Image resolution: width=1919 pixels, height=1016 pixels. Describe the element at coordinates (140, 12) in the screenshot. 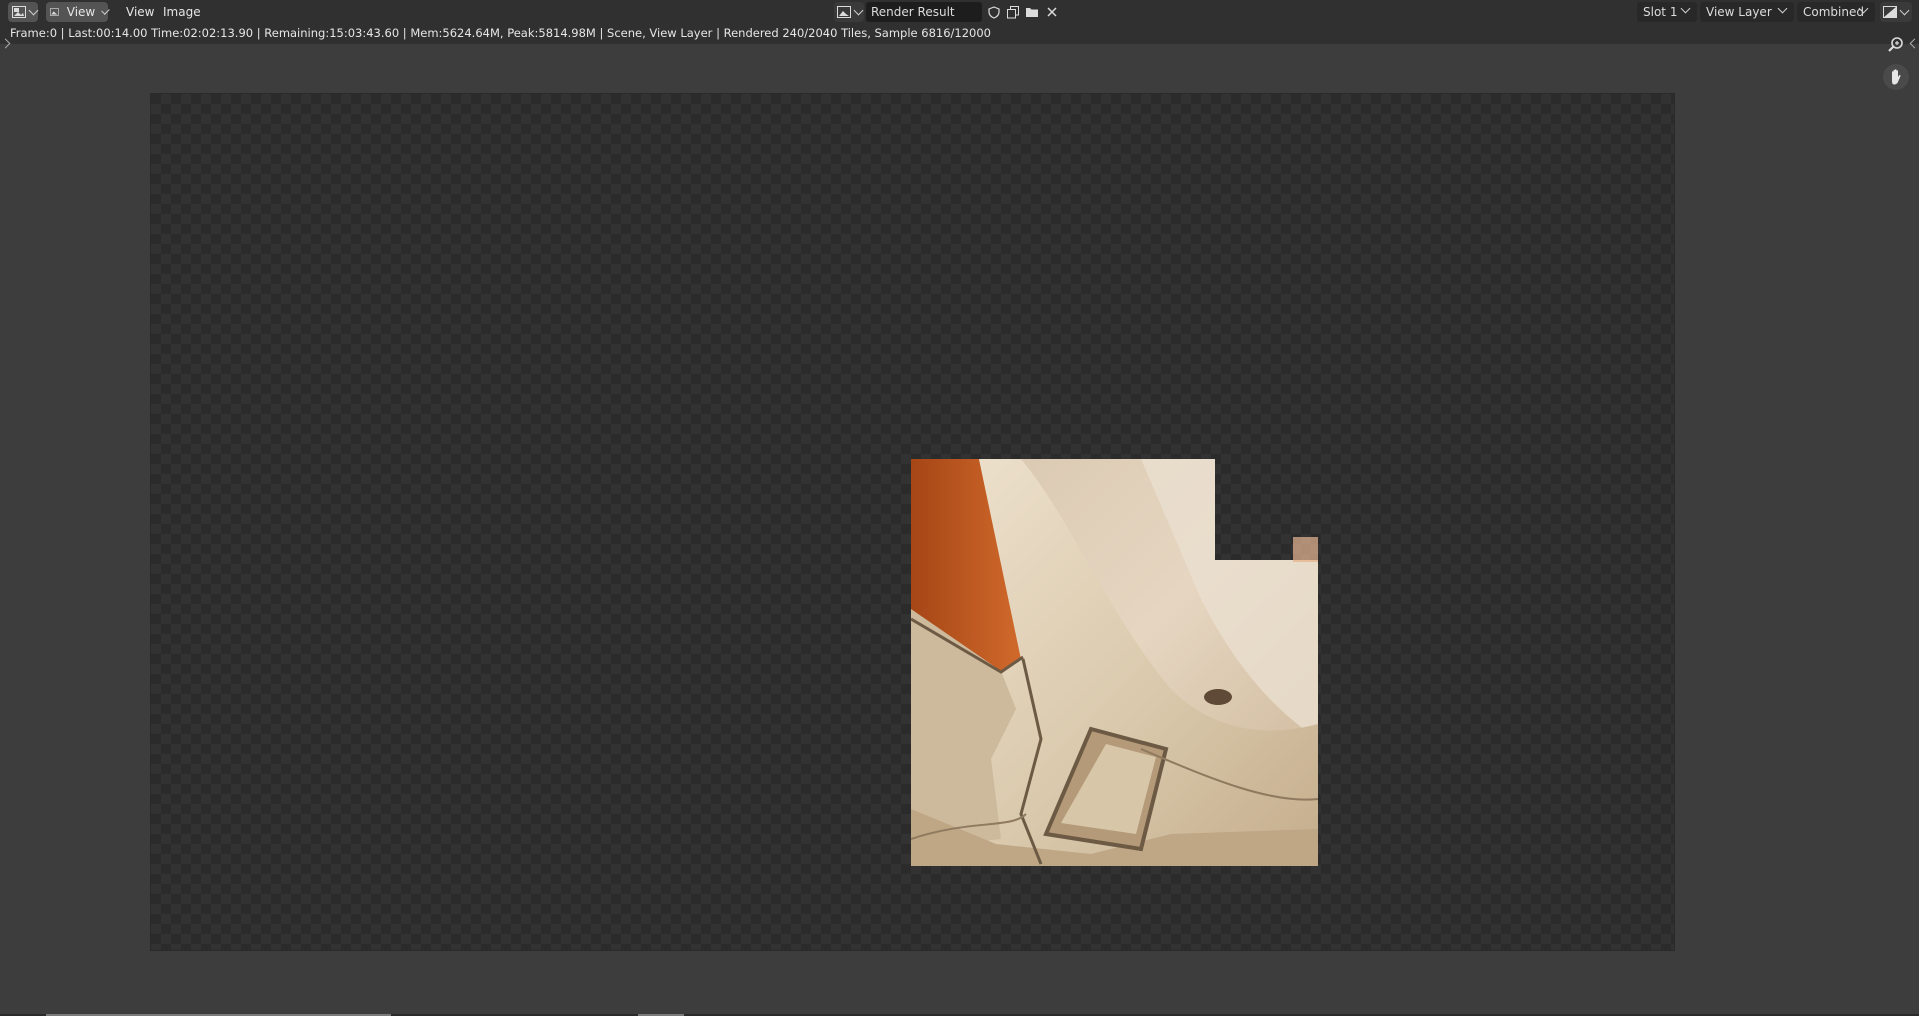

I see `menu-view: View` at that location.